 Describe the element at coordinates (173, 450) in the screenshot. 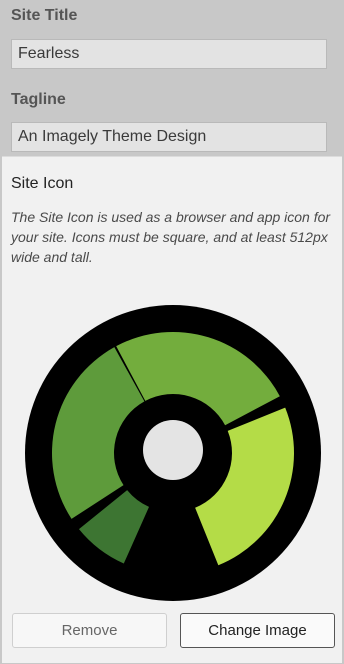

I see `icon-center` at that location.